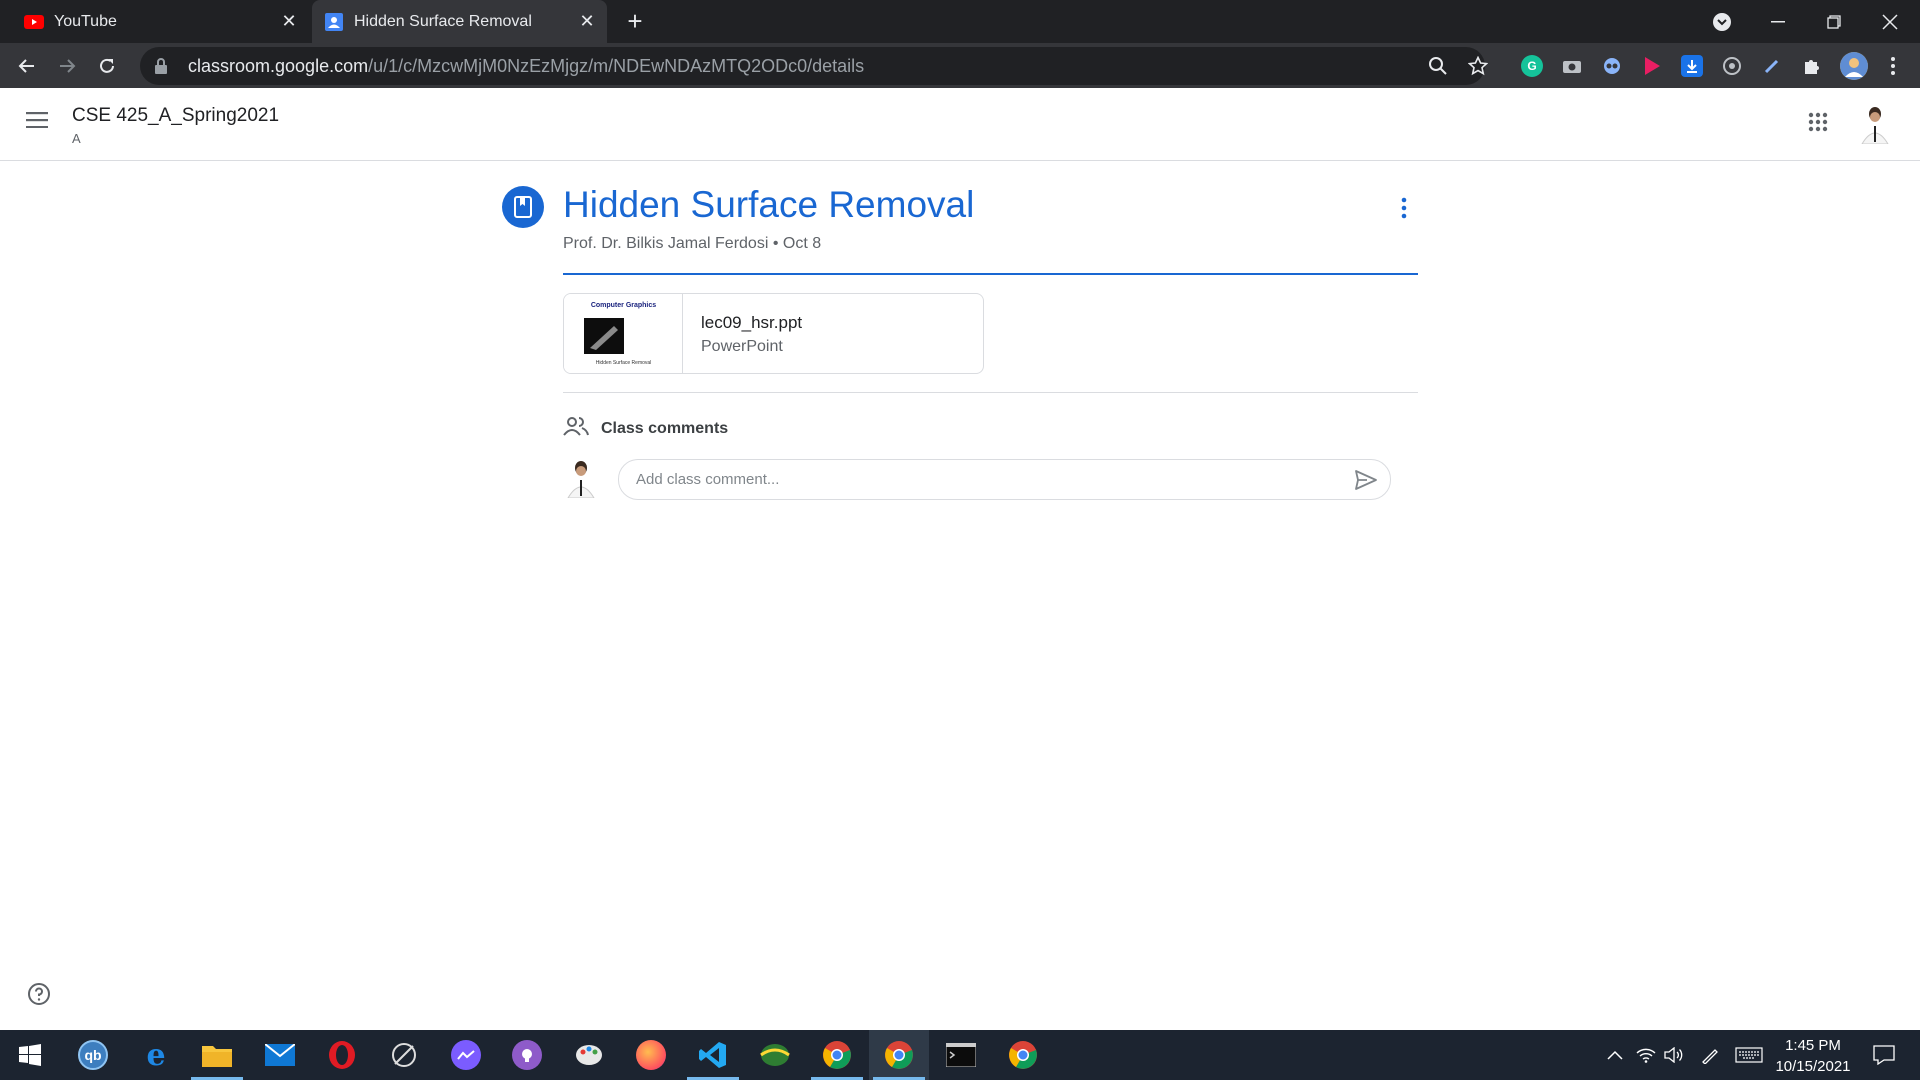 The width and height of the screenshot is (1920, 1080). Describe the element at coordinates (899, 1055) in the screenshot. I see `chrome-profile-2-icon` at that location.